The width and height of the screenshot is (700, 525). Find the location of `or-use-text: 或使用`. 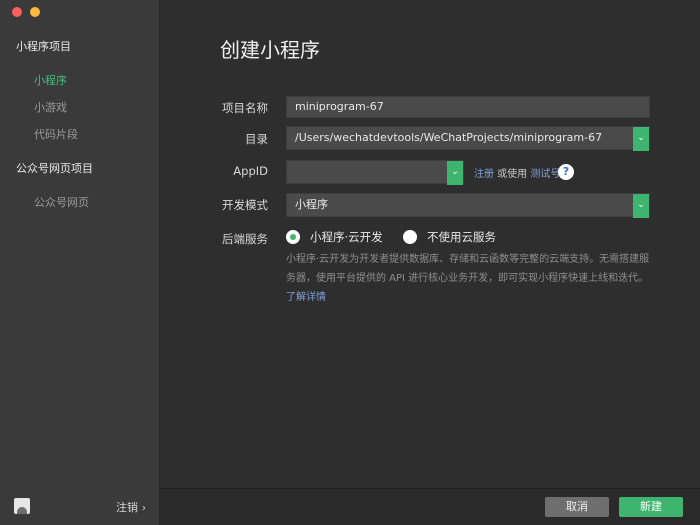

or-use-text: 或使用 is located at coordinates (512, 174).